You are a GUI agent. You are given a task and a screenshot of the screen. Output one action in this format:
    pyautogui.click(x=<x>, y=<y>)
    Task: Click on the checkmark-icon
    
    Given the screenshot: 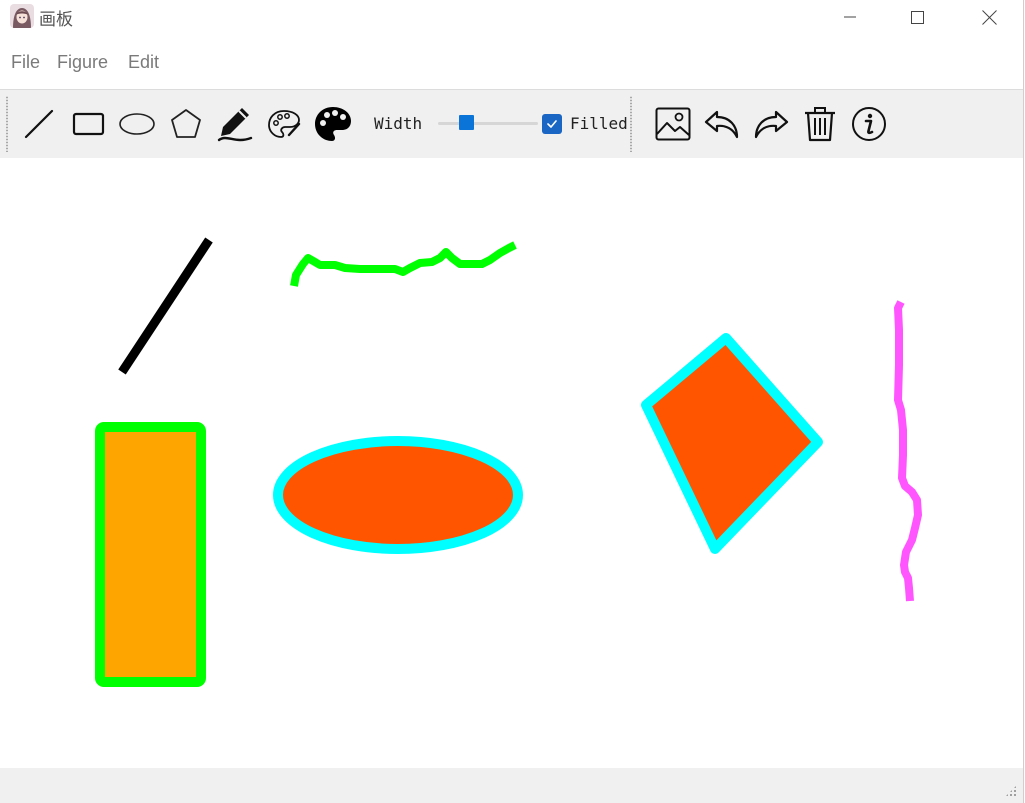 What is the action you would take?
    pyautogui.click(x=552, y=124)
    